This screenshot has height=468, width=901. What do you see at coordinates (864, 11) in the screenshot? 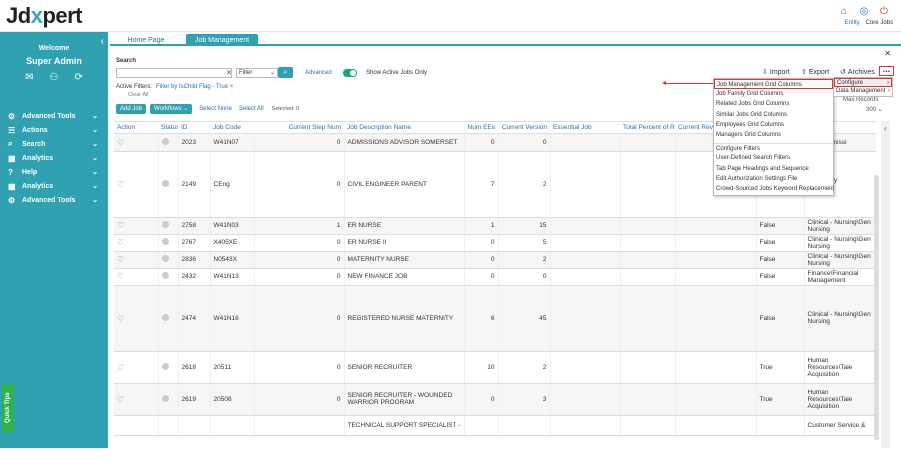
I see `core-jobs-icon: ◎` at bounding box center [864, 11].